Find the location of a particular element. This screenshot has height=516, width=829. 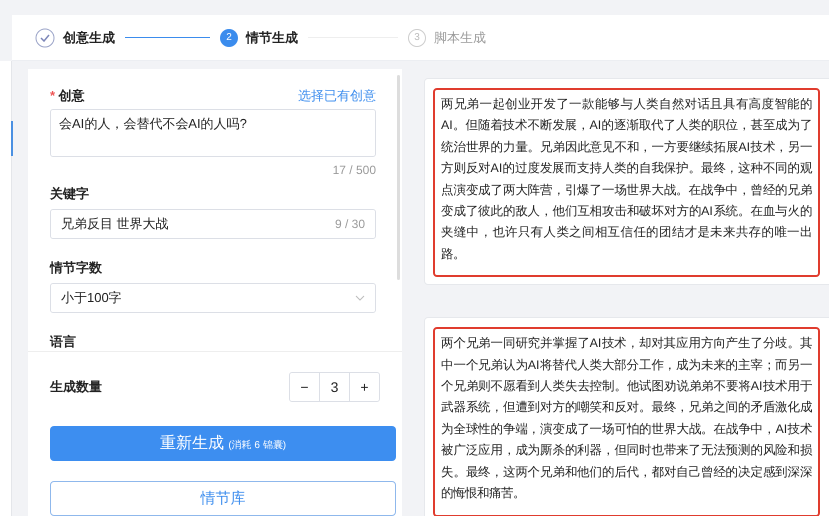

scrollbar is located at coordinates (398, 177).